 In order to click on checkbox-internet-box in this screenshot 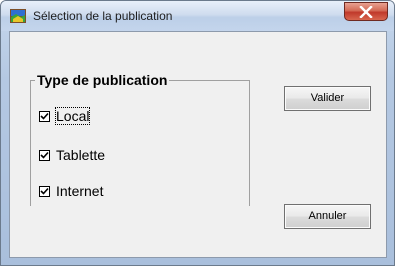, I will do `click(44, 191)`.